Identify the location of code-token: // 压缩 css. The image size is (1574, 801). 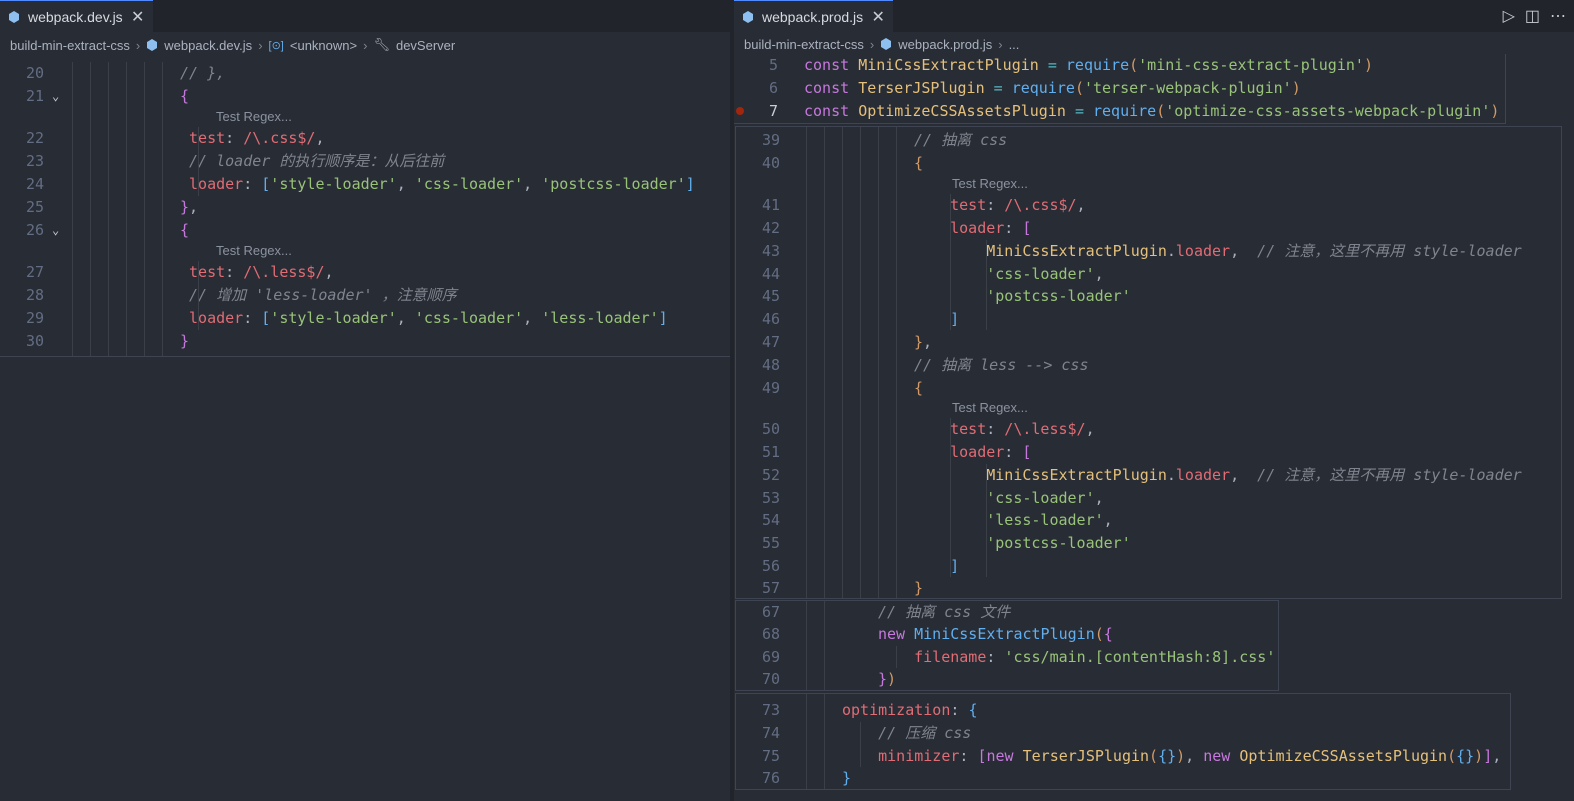
(925, 733).